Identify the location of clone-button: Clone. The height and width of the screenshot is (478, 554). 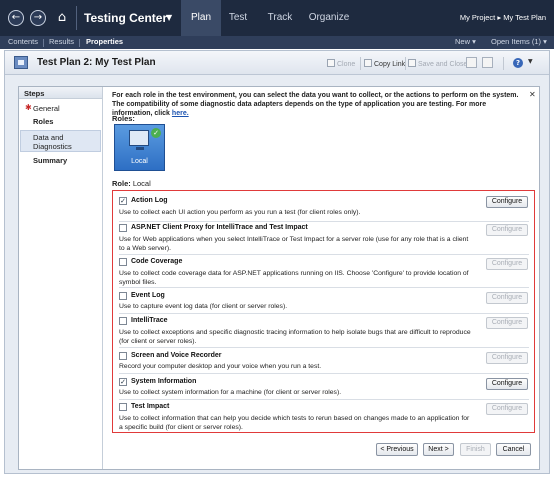
(341, 63).